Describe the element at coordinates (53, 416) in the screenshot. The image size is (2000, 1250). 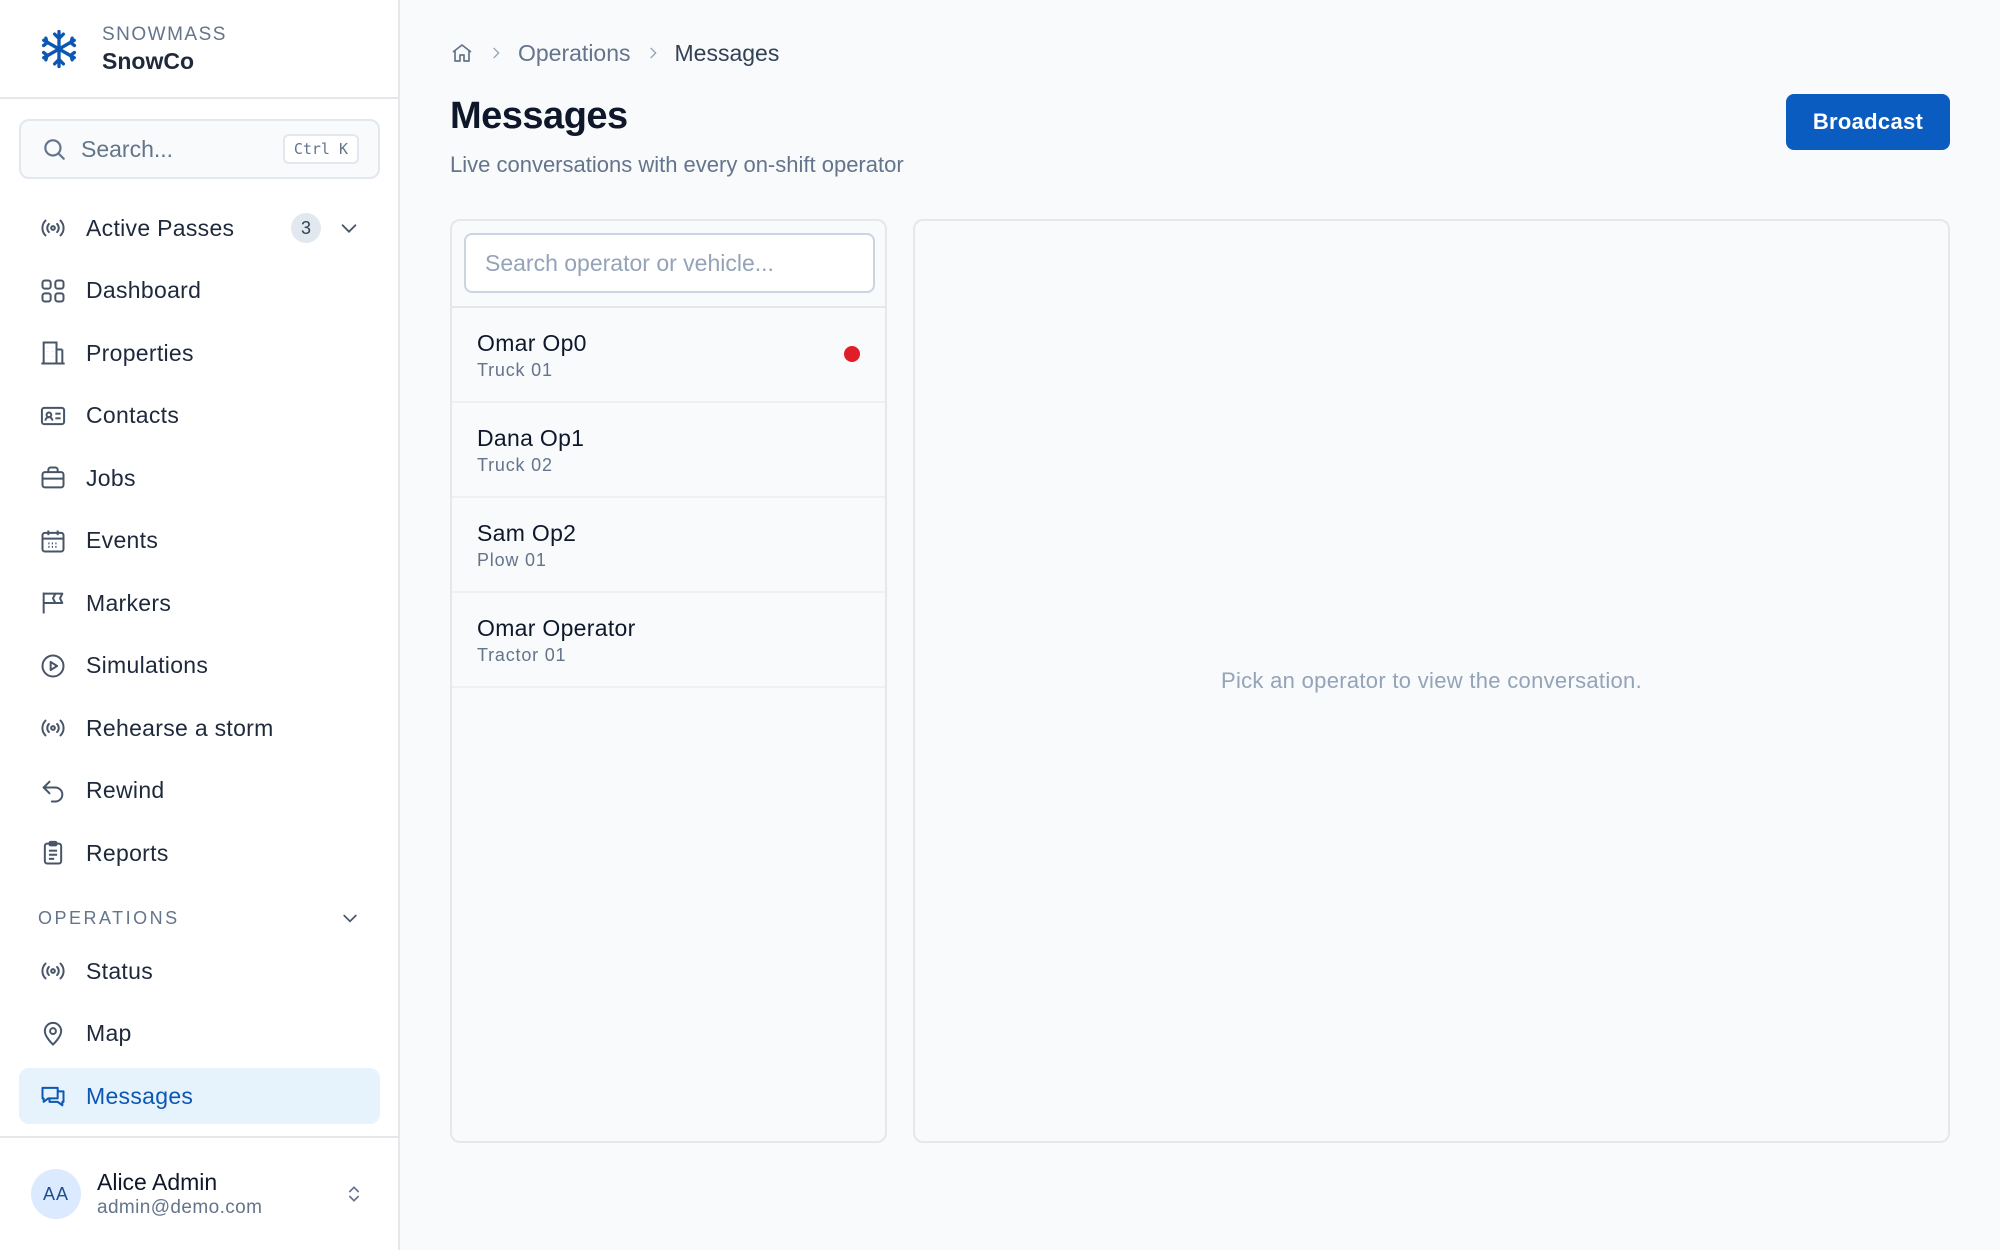
I see `id-card-icon` at that location.